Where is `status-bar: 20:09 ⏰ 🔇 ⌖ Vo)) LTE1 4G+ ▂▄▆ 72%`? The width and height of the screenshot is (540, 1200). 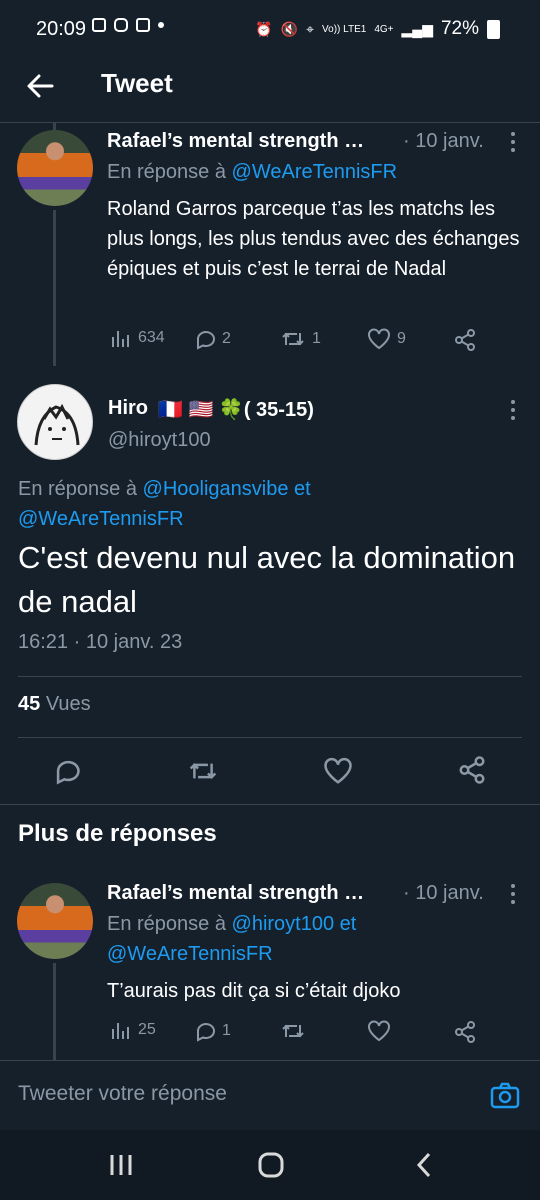 status-bar: 20:09 ⏰ 🔇 ⌖ Vo)) LTE1 4G+ ▂▄▆ 72% is located at coordinates (270, 30).